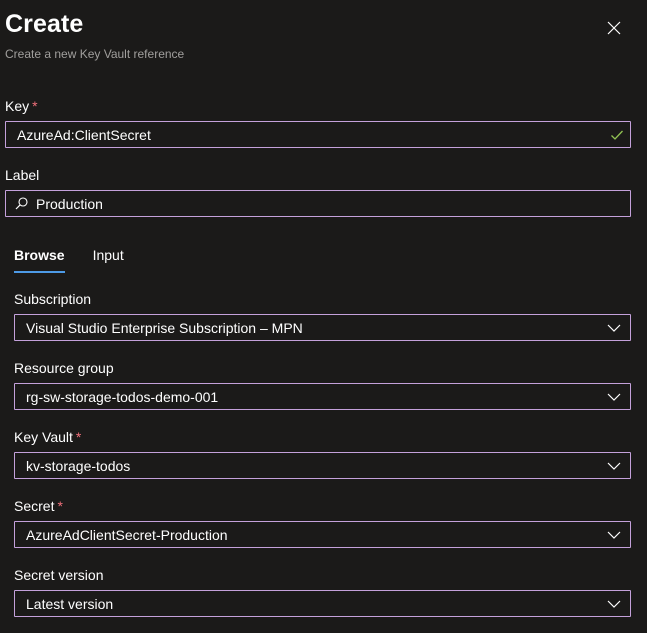 This screenshot has width=647, height=633. What do you see at coordinates (43, 437) in the screenshot?
I see `key-vault-label: Key Vault` at bounding box center [43, 437].